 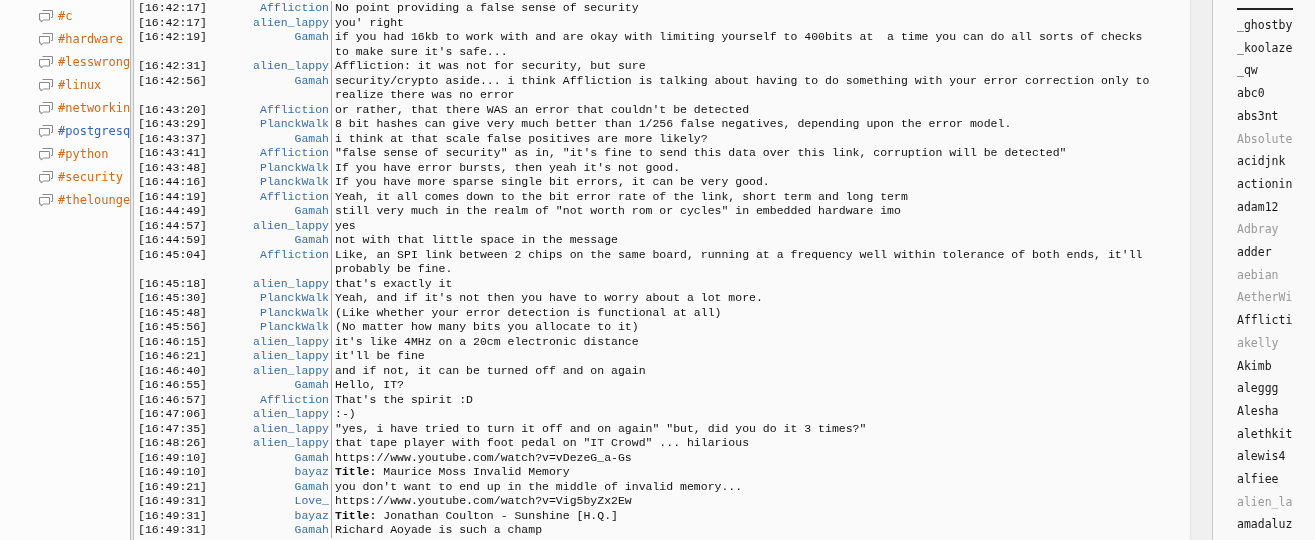 I want to click on user-item: Alesha, so click(x=1276, y=411).